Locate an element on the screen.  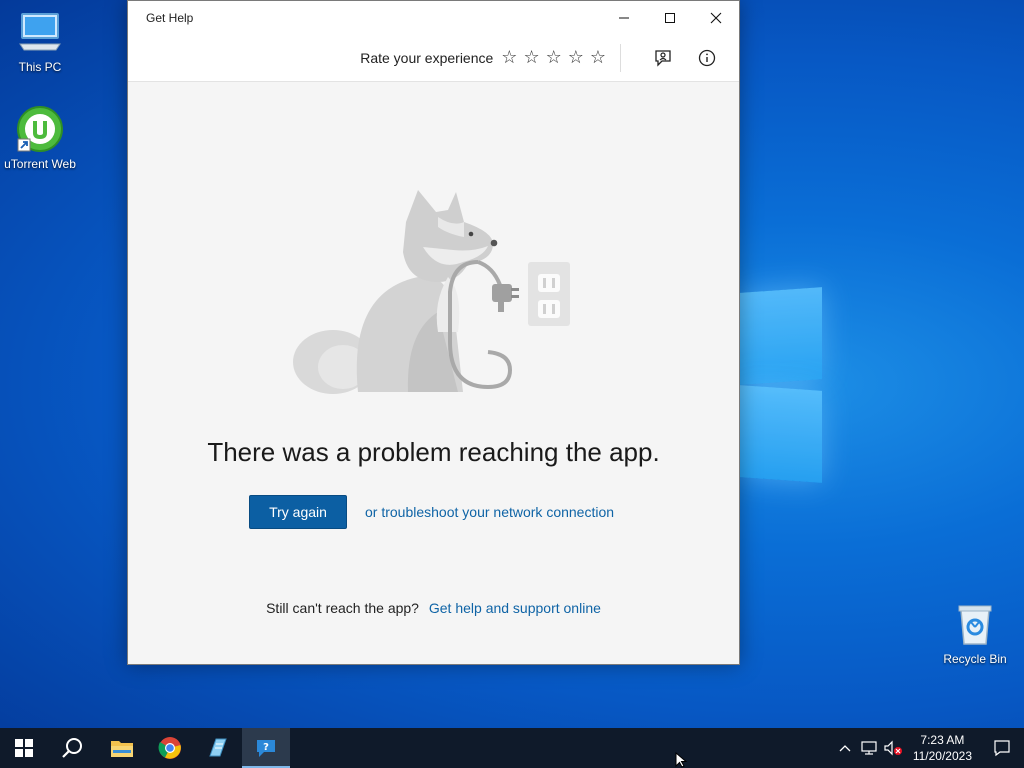
clock-time: 7:23 AM is located at coordinates (942, 740).